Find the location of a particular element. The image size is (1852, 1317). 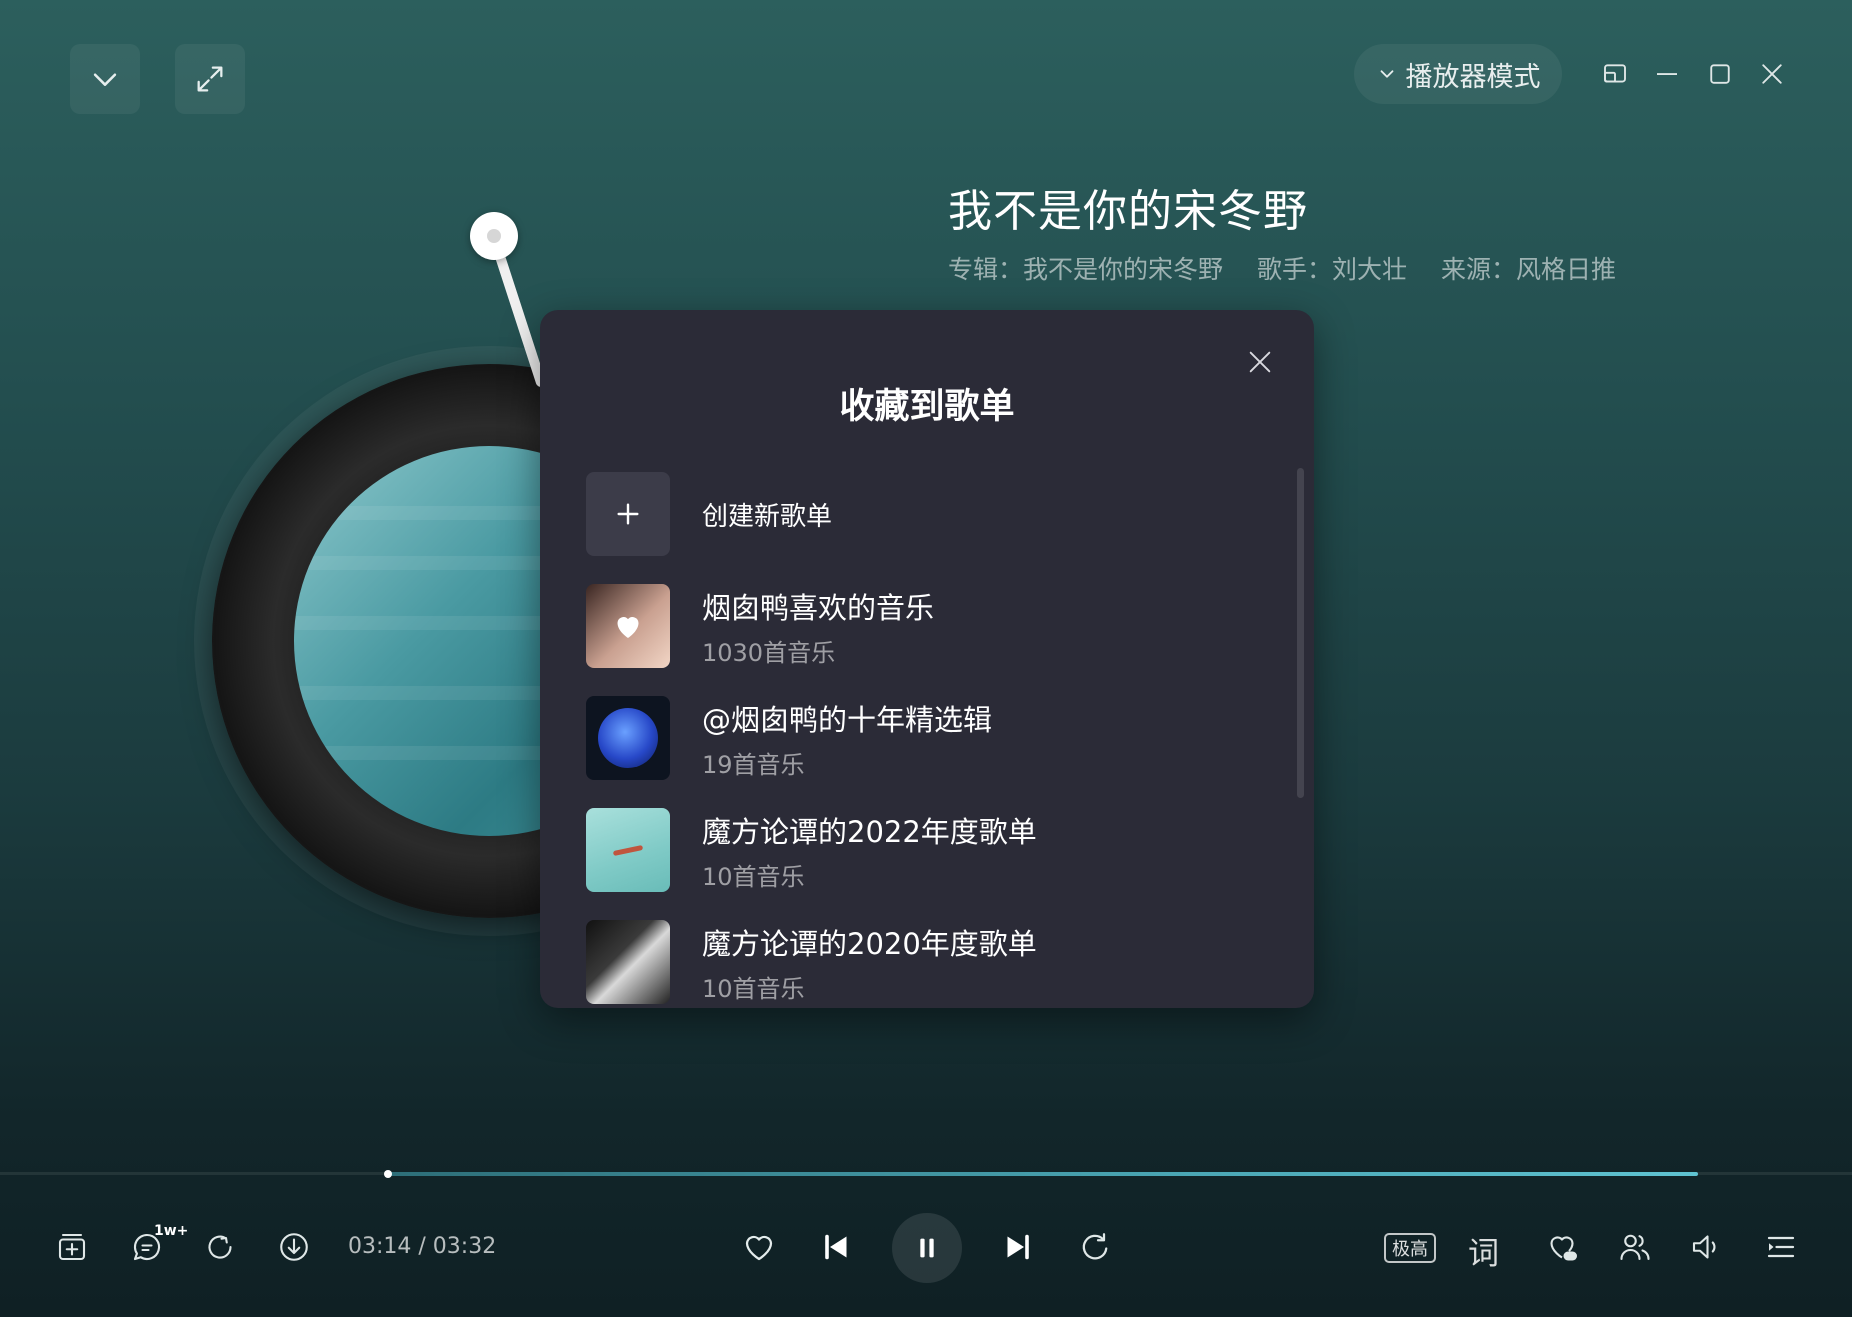

minimize-button is located at coordinates (1667, 74).